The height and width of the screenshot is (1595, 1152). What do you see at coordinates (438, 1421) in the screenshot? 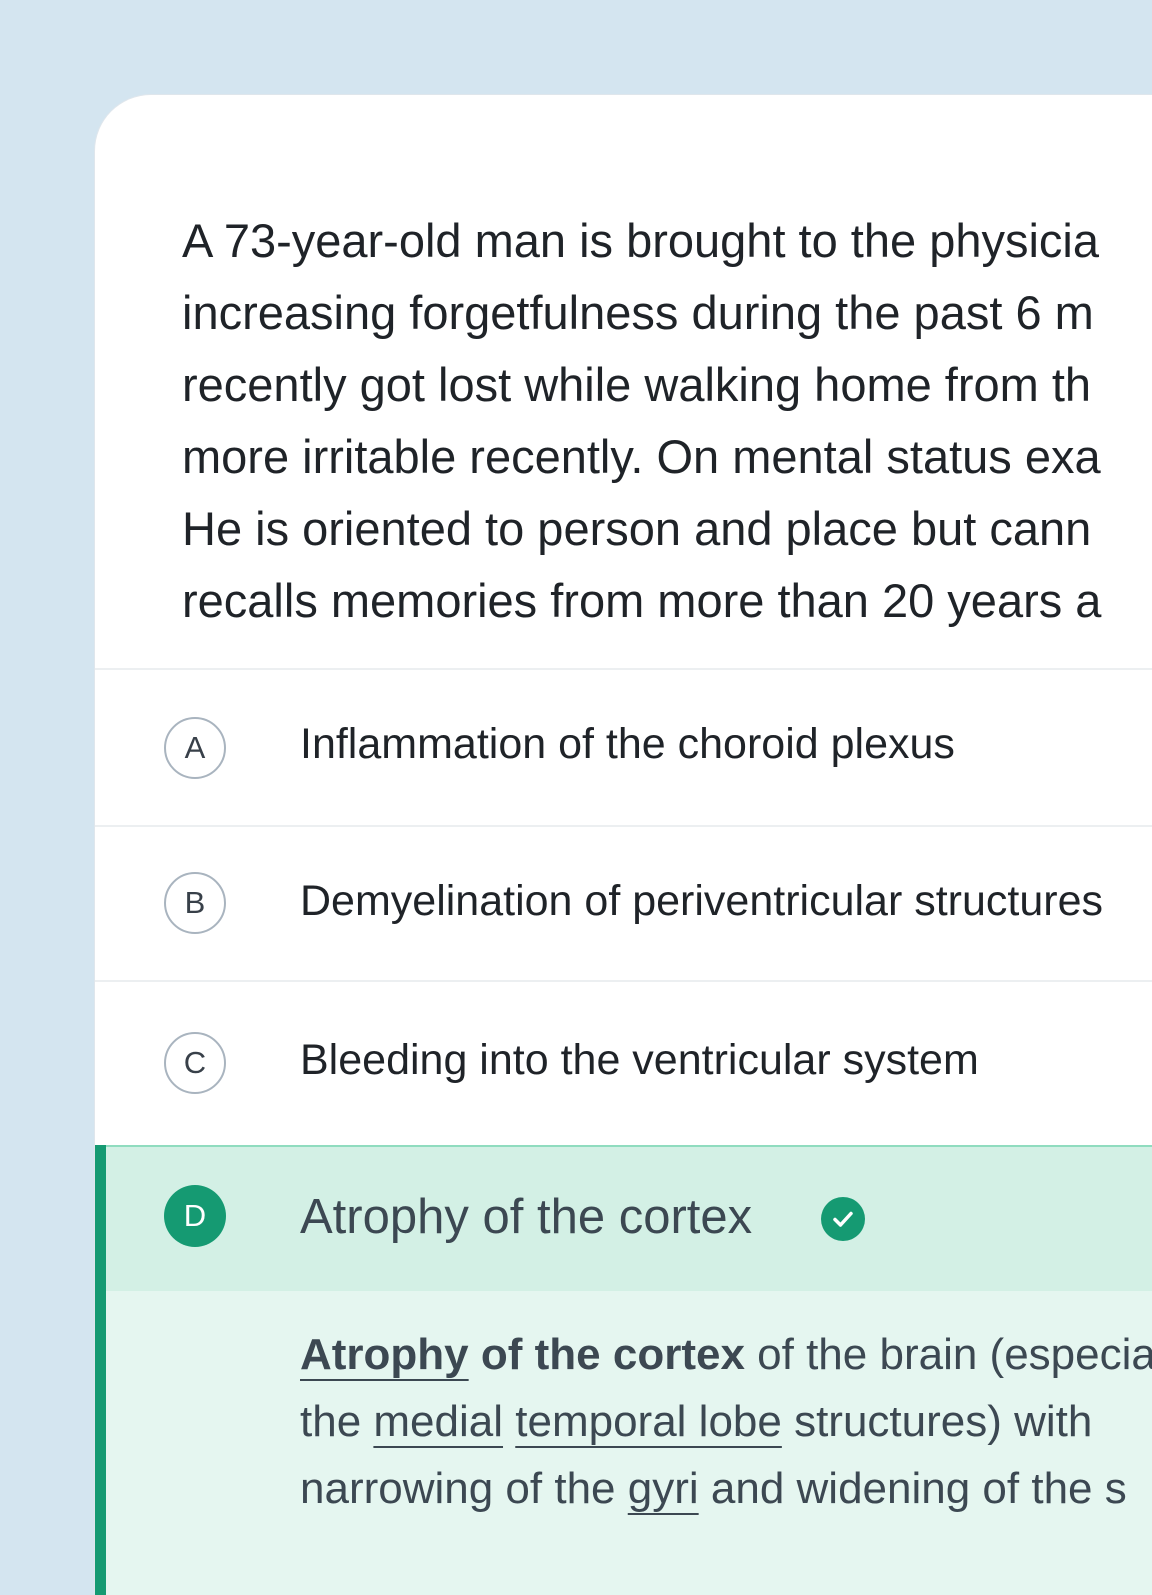
I see `explanation-link-medial: medial` at bounding box center [438, 1421].